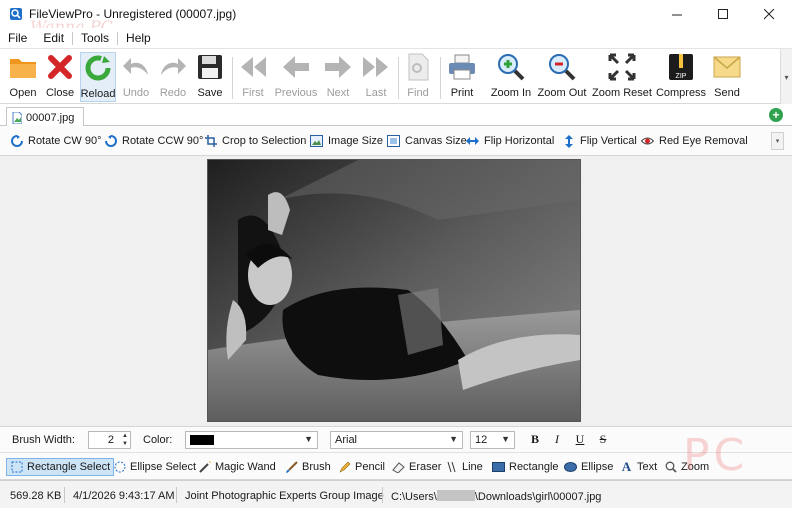 The height and width of the screenshot is (508, 792). What do you see at coordinates (777, 141) in the screenshot?
I see `edit-toolbar-overflow-button: ▾` at bounding box center [777, 141].